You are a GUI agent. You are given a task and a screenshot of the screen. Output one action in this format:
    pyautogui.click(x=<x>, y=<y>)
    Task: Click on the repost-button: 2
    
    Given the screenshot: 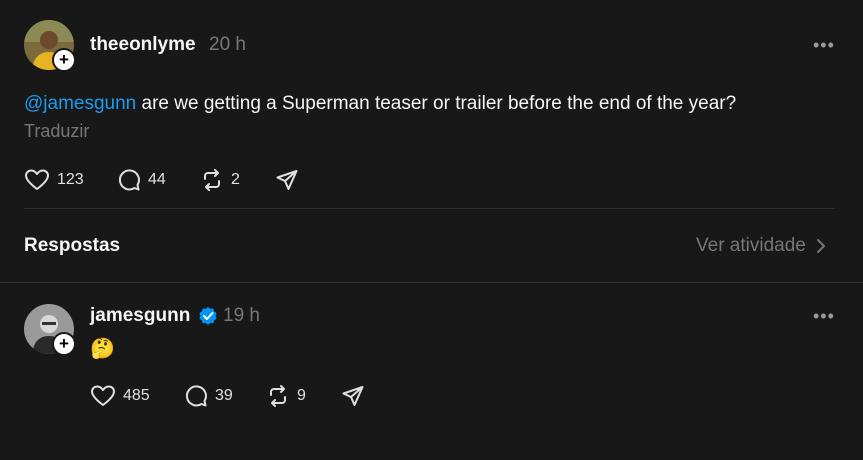 What is the action you would take?
    pyautogui.click(x=220, y=180)
    